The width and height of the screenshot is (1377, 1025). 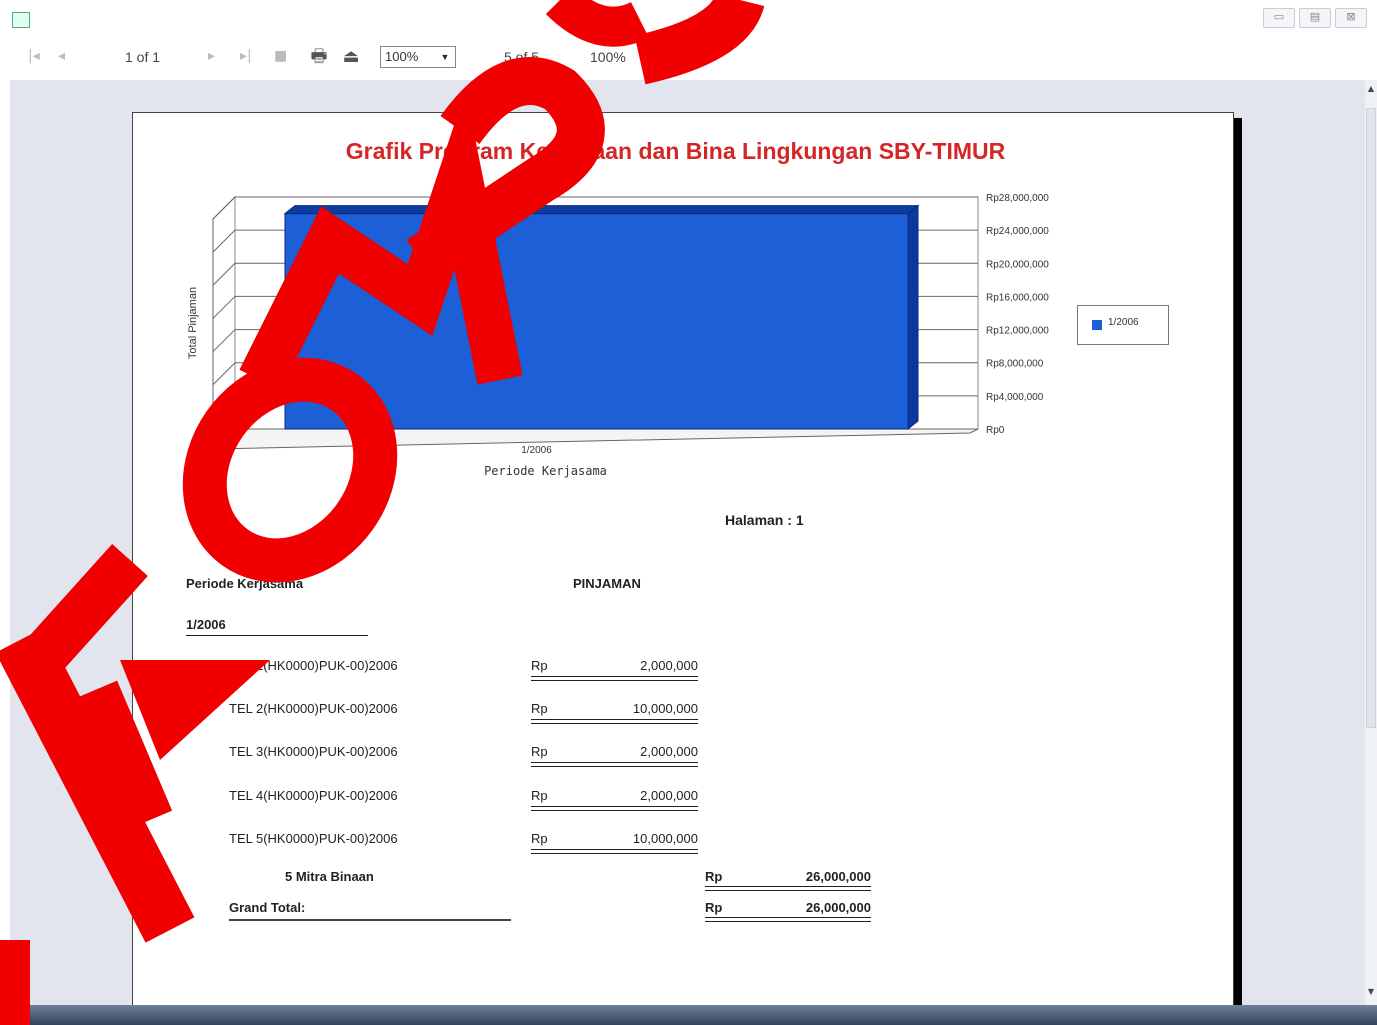 I want to click on page-number-value: 1, so click(x=799, y=520).